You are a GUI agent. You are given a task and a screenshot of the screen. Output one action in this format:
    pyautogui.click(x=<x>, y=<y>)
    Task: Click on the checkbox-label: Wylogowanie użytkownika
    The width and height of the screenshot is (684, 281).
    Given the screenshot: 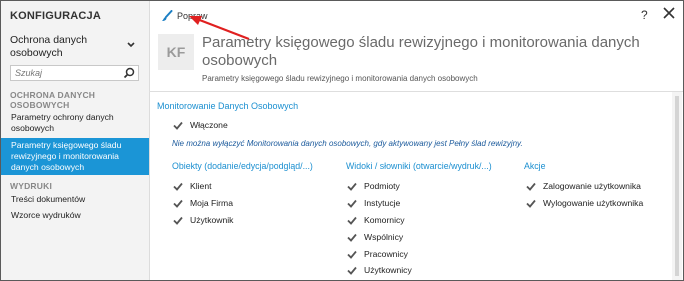 What is the action you would take?
    pyautogui.click(x=593, y=203)
    